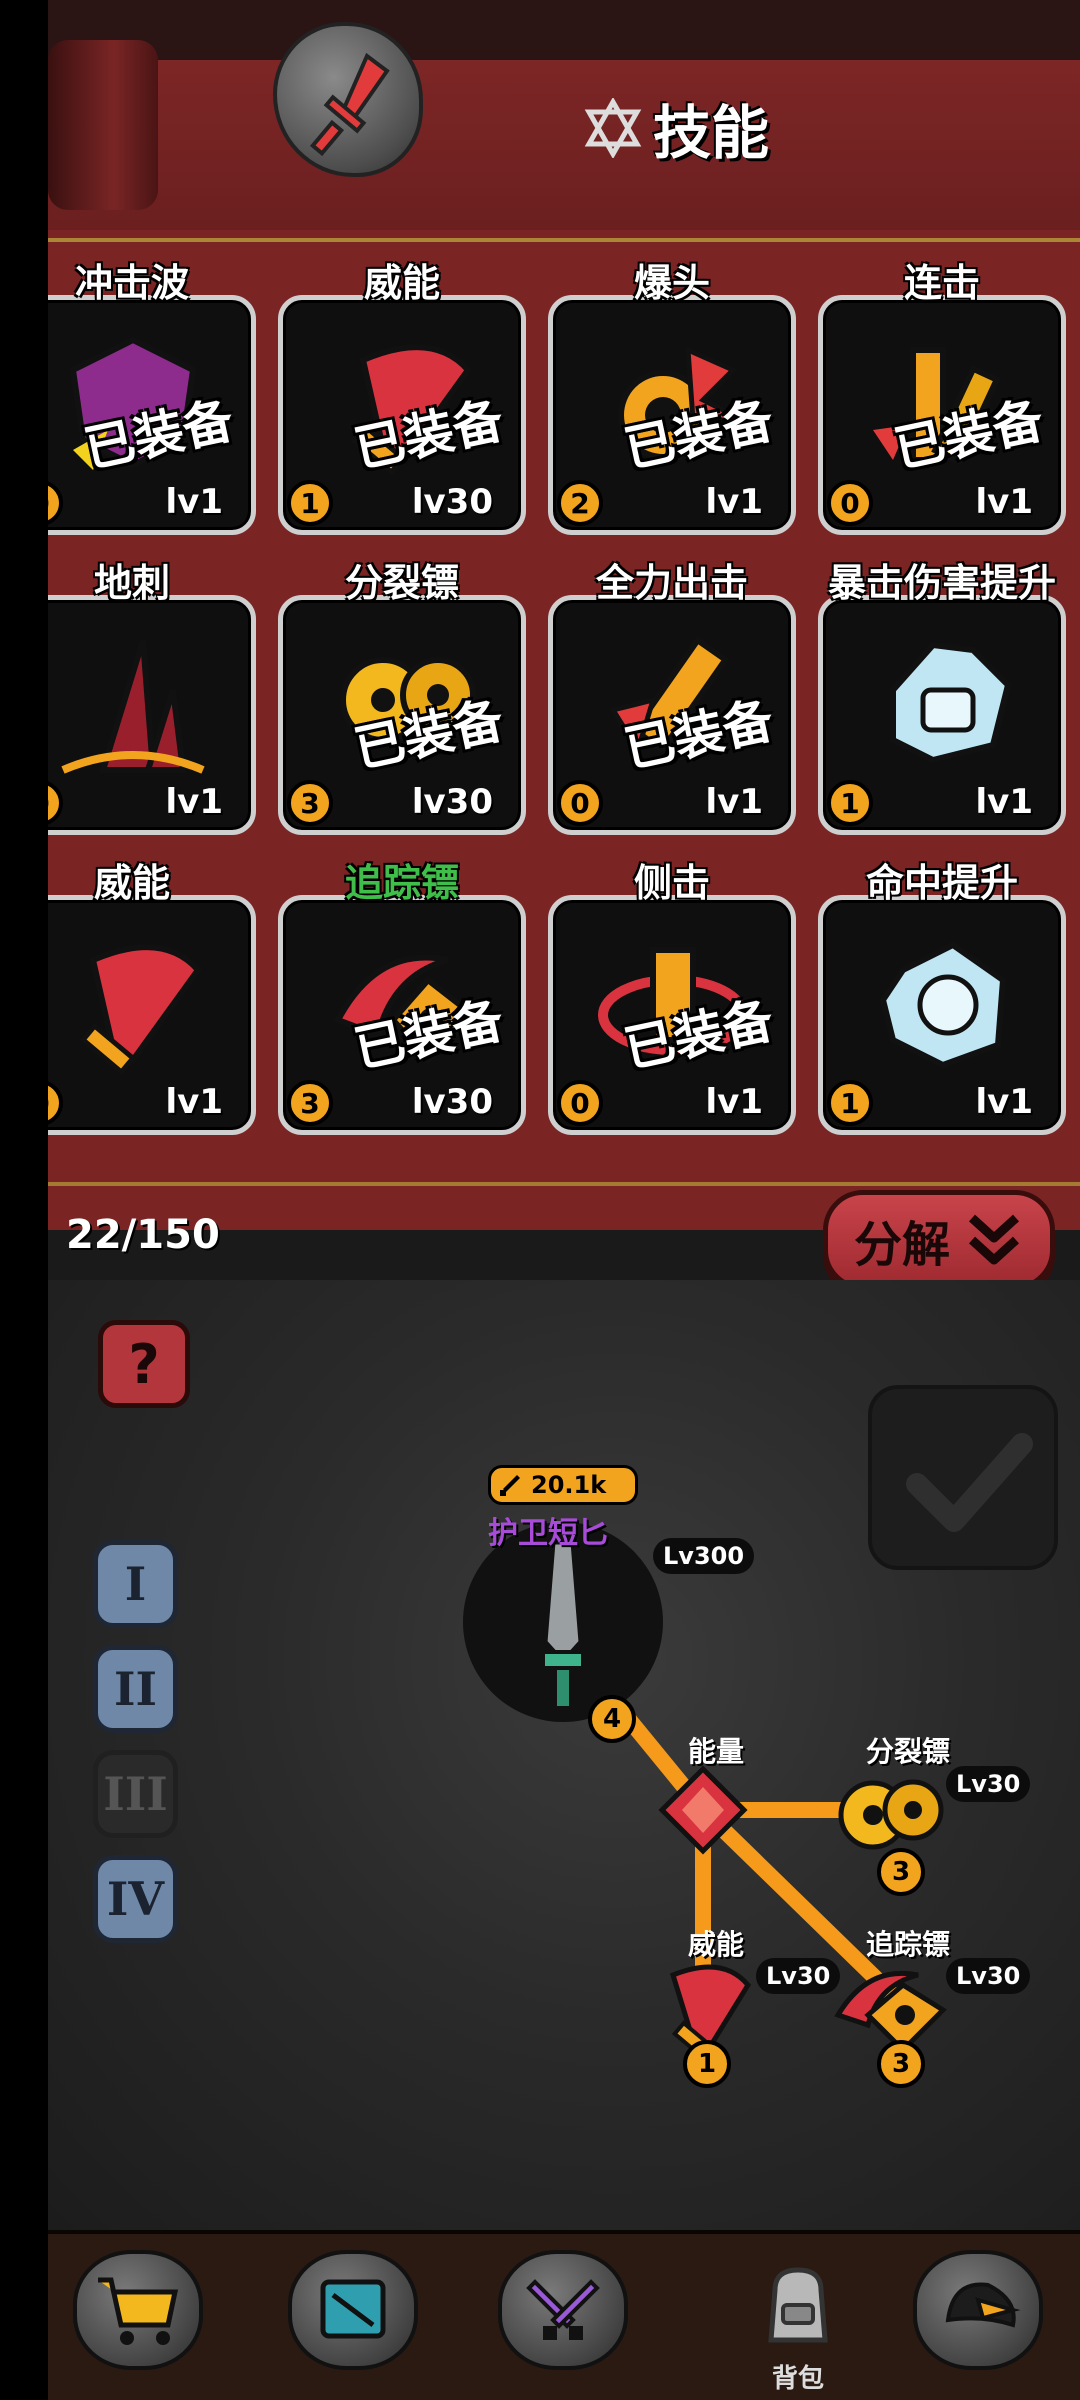 This screenshot has width=1080, height=2400. What do you see at coordinates (672, 398) in the screenshot?
I see `skill-card: 爆头 已装备 2 lv1` at bounding box center [672, 398].